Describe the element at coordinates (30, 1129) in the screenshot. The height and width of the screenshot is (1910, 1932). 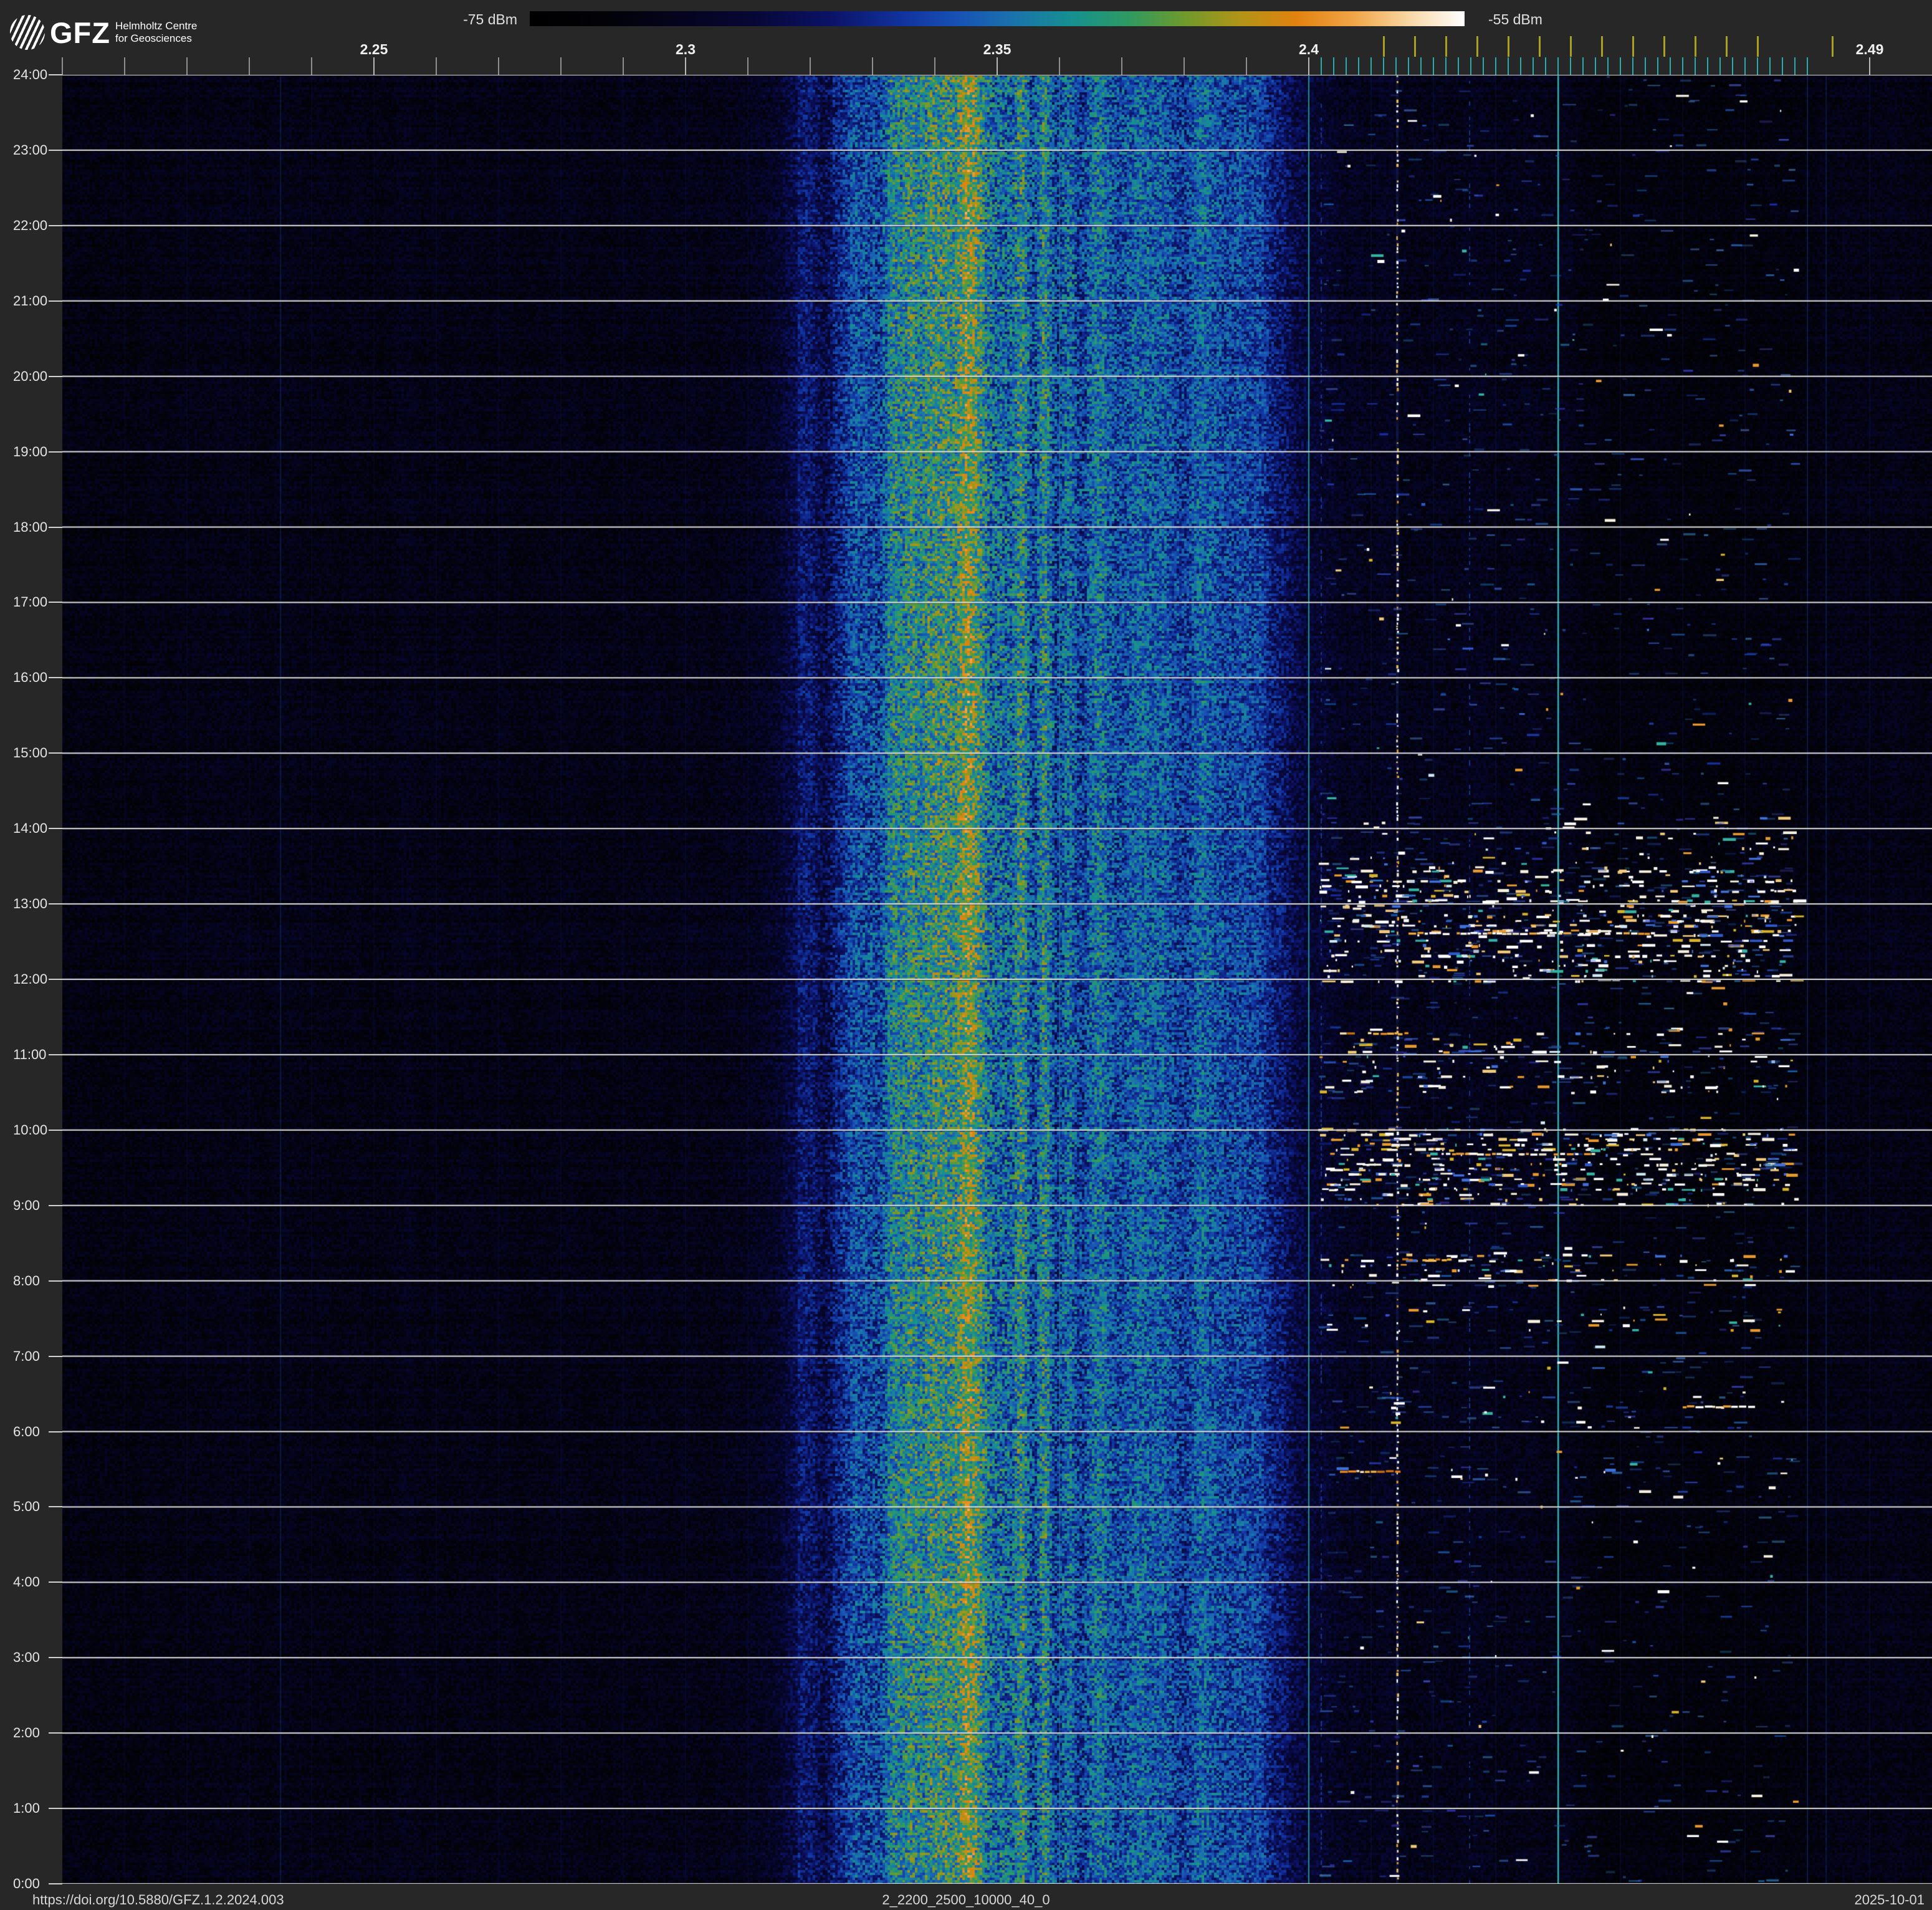
I see `time-tick-label: 10:00` at that location.